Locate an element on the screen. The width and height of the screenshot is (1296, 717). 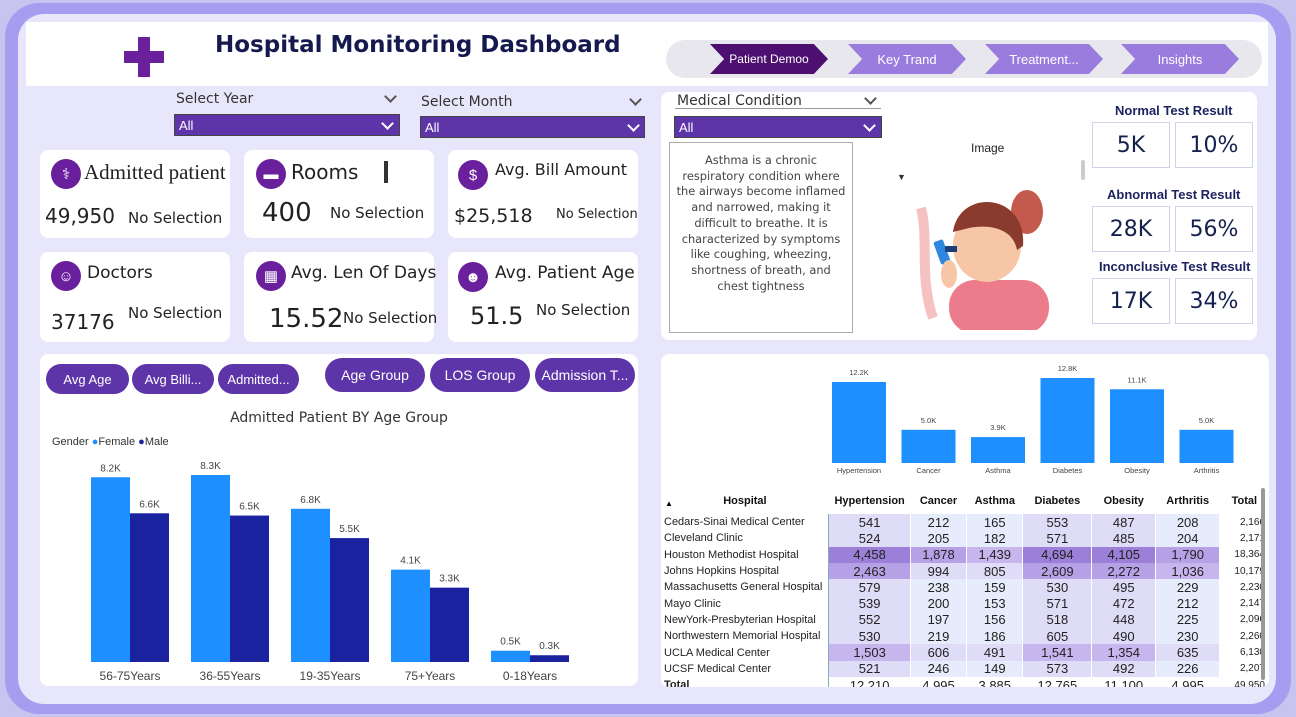
cell-value: 4,105 is located at coordinates (1124, 554).